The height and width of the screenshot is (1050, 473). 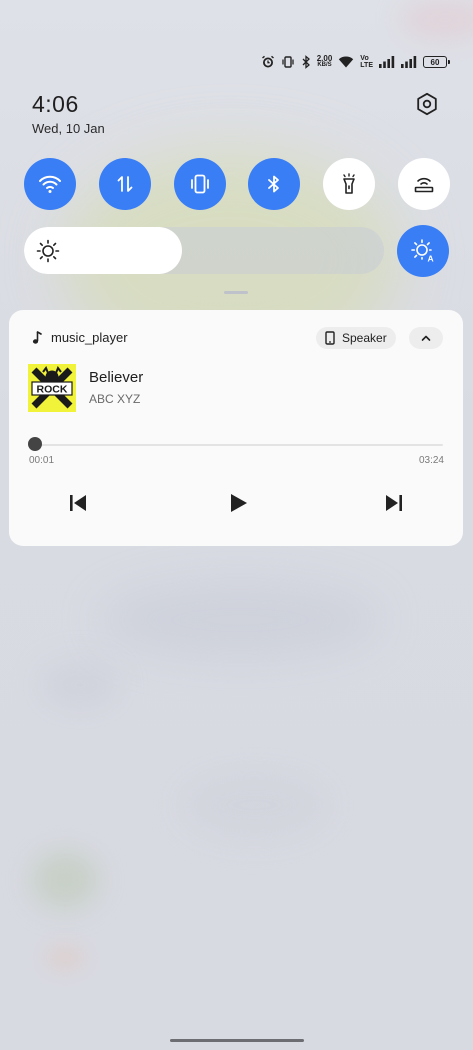 I want to click on battery-level: 60, so click(x=435, y=62).